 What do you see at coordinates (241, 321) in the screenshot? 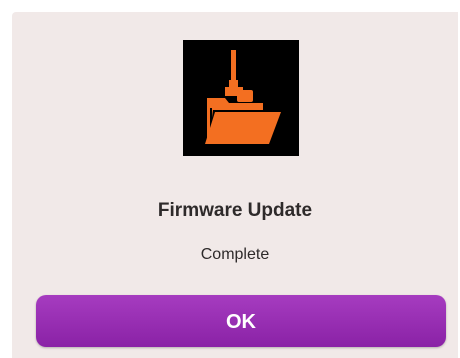
I see `ok-button: OK` at bounding box center [241, 321].